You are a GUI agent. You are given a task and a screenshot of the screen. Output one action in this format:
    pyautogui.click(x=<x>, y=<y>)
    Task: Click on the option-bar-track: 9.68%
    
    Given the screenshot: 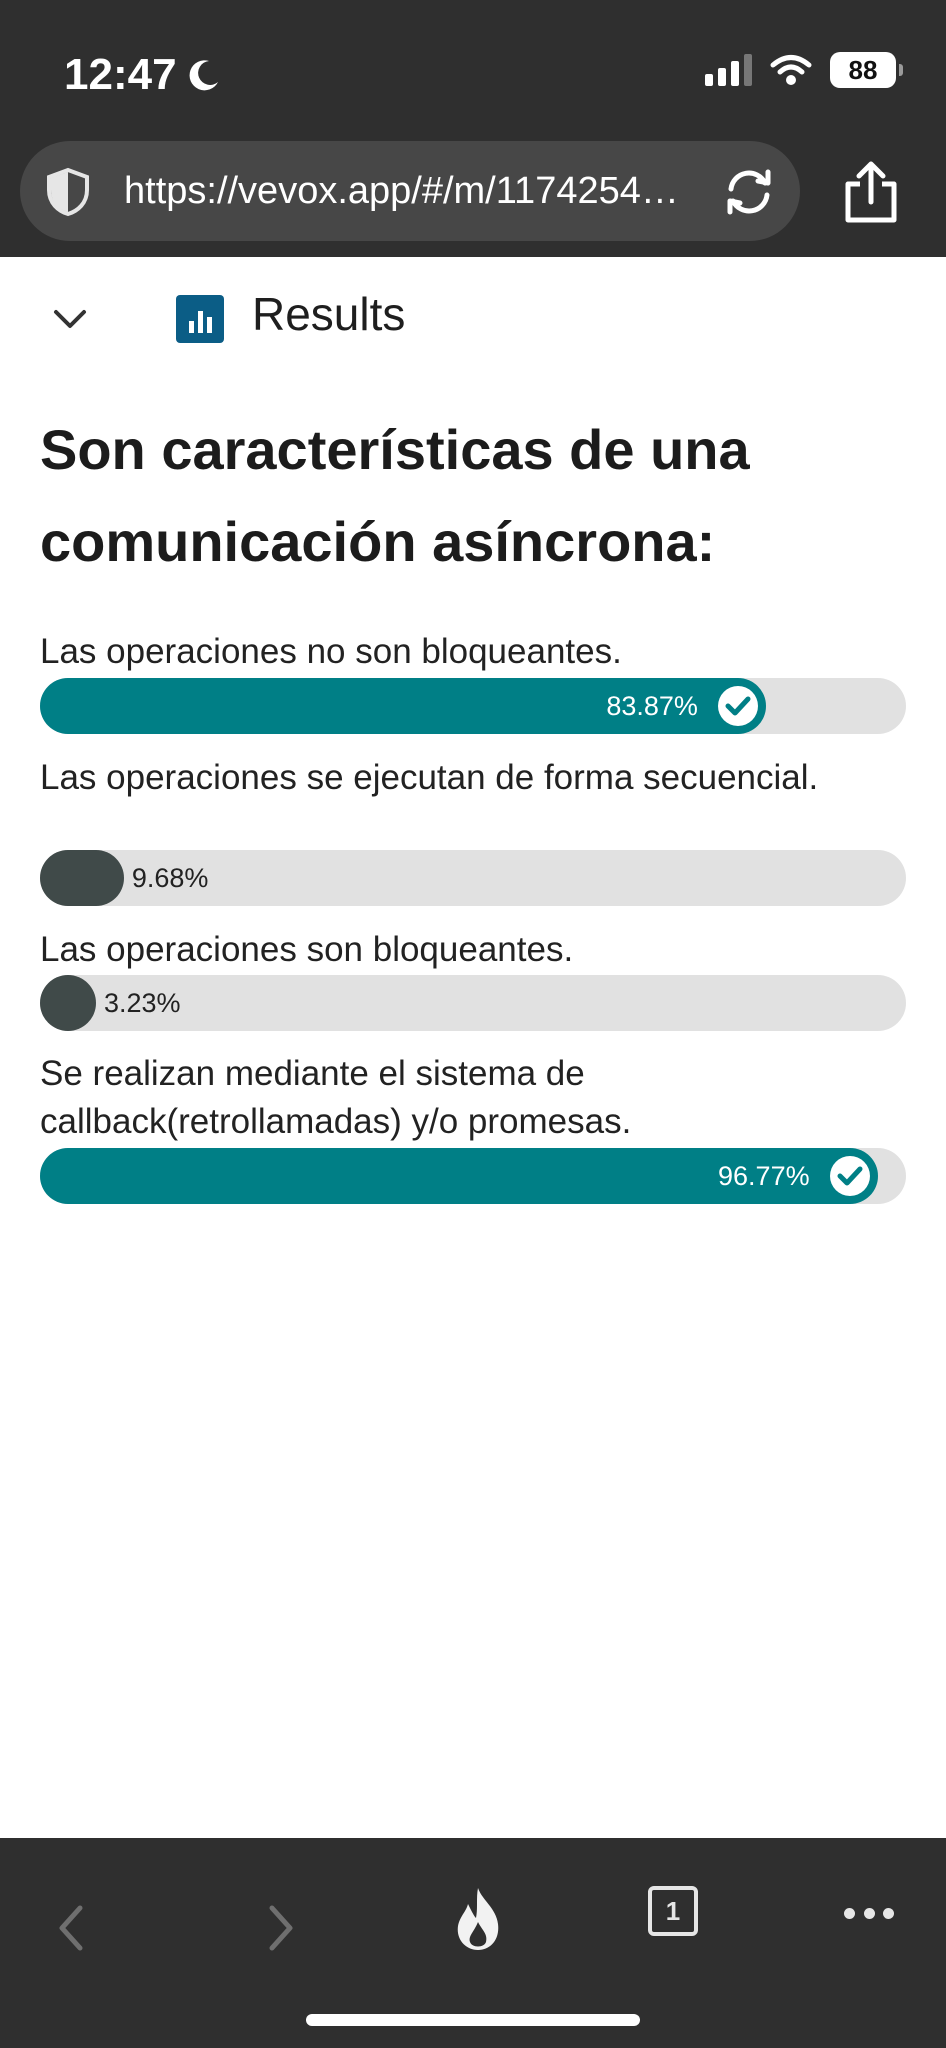 What is the action you would take?
    pyautogui.click(x=473, y=878)
    